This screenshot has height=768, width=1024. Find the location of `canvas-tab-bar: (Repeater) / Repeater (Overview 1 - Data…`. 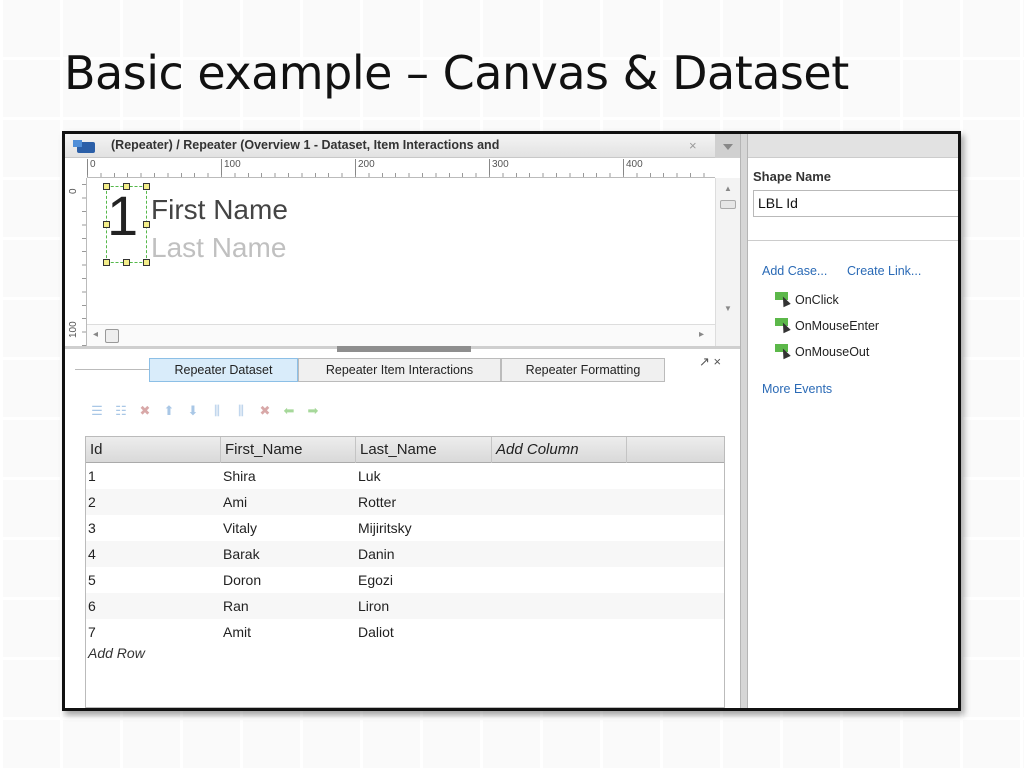

canvas-tab-bar: (Repeater) / Repeater (Overview 1 - Data… is located at coordinates (402, 146).